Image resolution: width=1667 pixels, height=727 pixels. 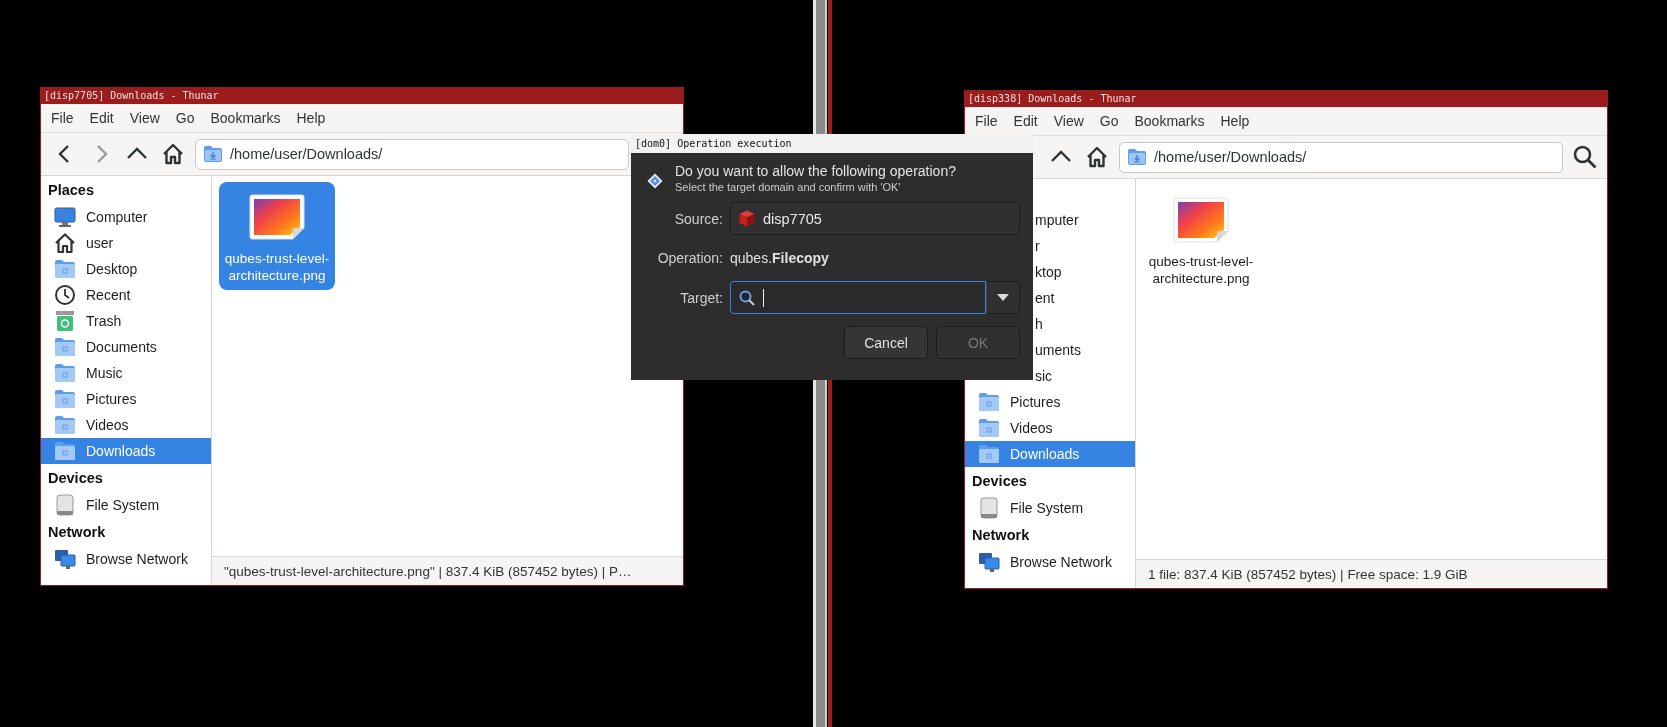 I want to click on sidebar-item: Desktop, so click(x=126, y=269).